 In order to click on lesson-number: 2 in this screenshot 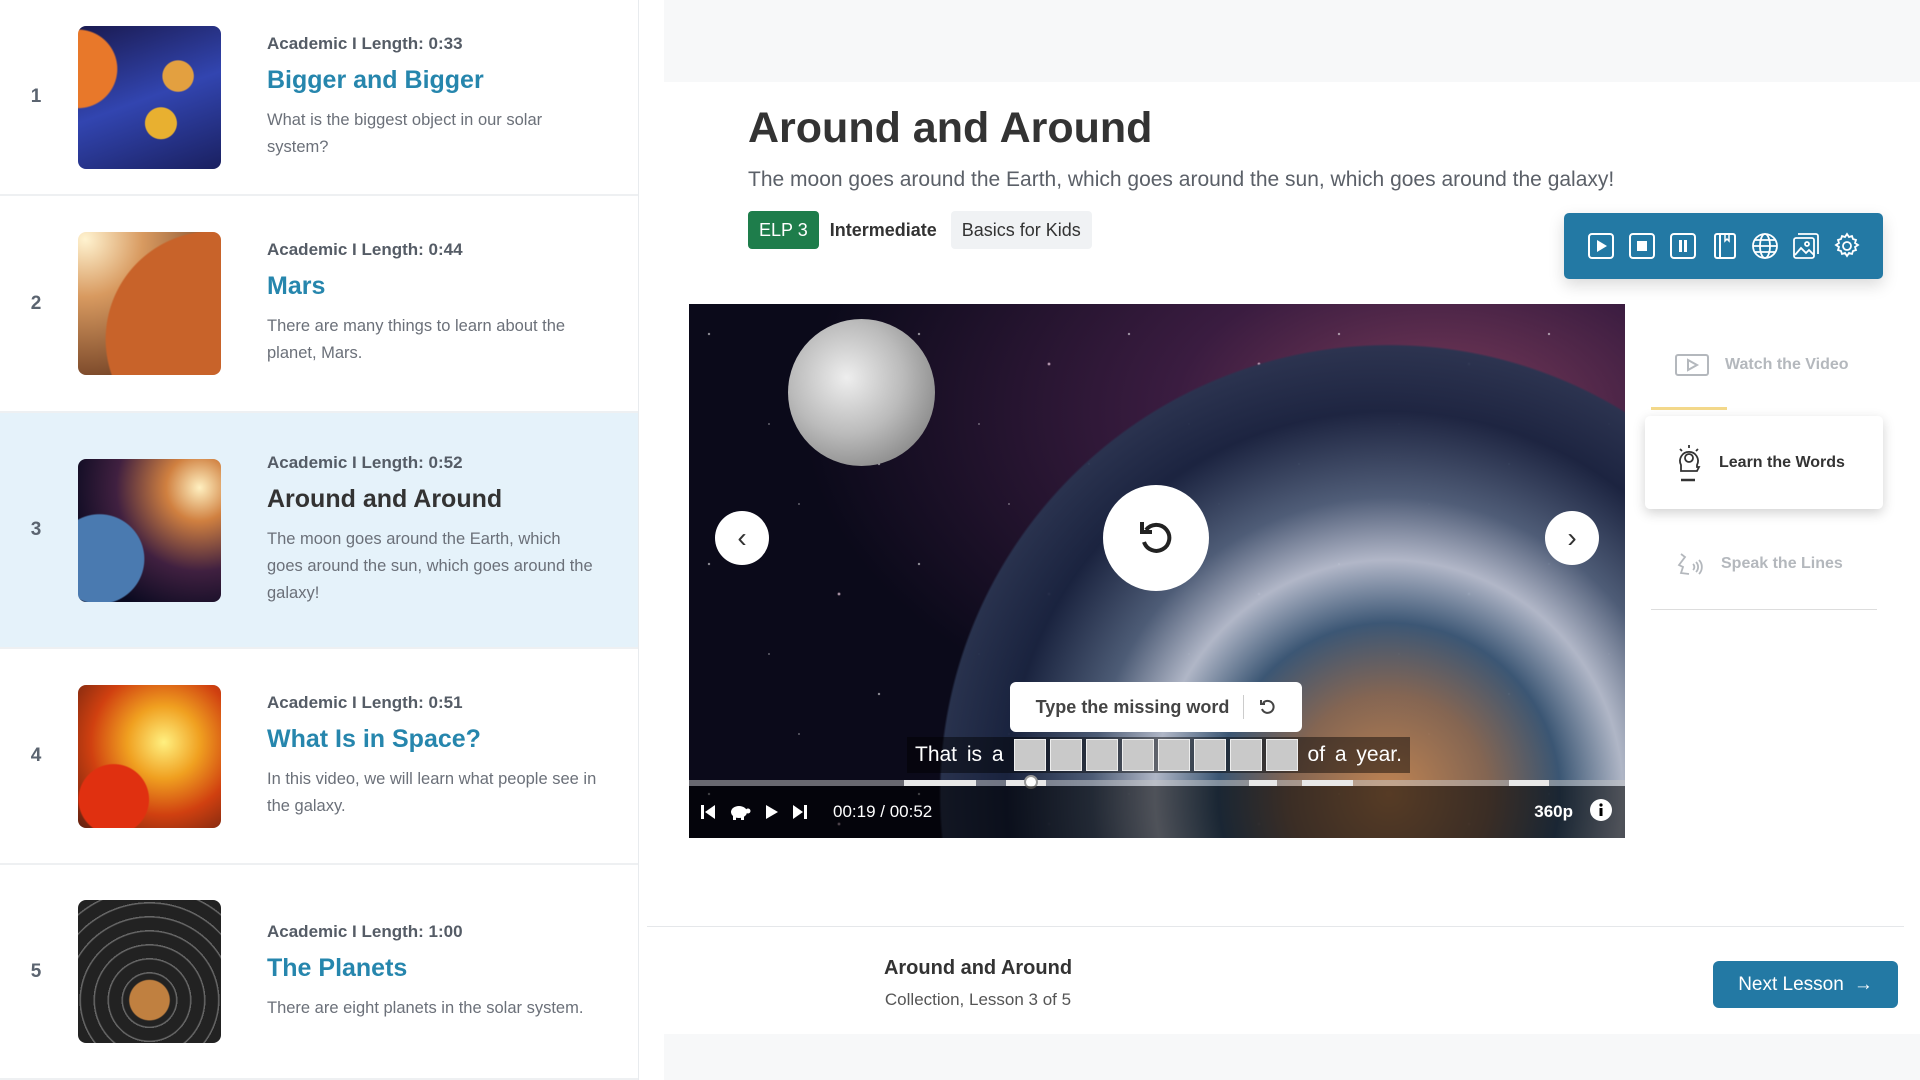, I will do `click(36, 303)`.